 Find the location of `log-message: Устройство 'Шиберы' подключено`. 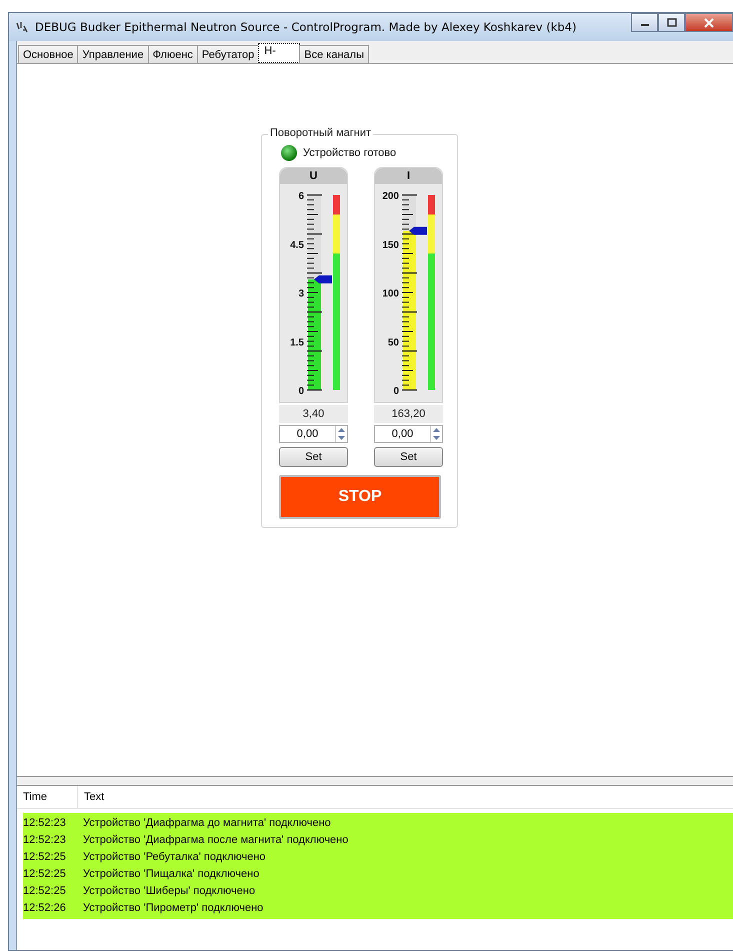

log-message: Устройство 'Шиберы' подключено is located at coordinates (169, 891).